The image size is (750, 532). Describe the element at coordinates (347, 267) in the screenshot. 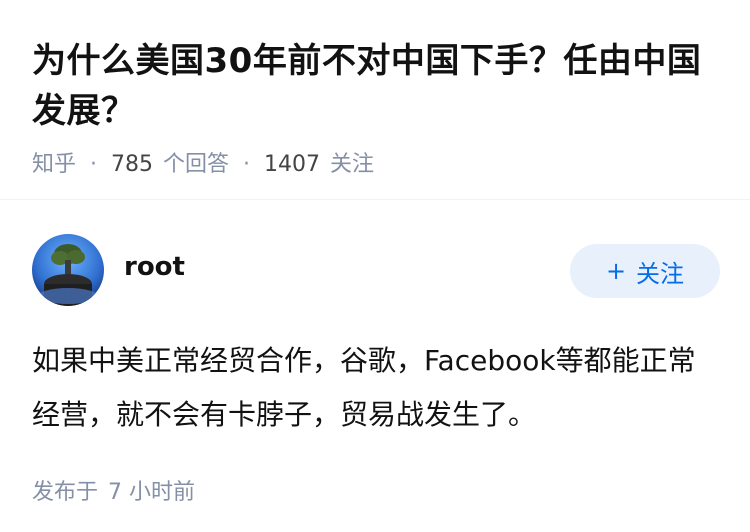

I see `author-name: root` at that location.